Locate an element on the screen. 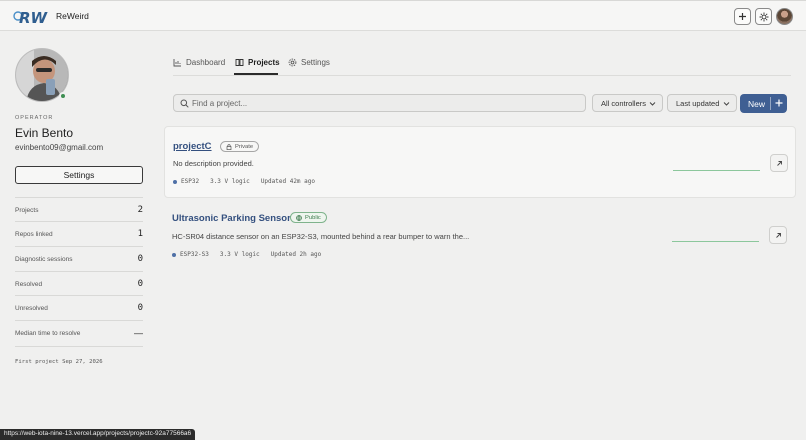  new-project-button: New is located at coordinates (763, 103).